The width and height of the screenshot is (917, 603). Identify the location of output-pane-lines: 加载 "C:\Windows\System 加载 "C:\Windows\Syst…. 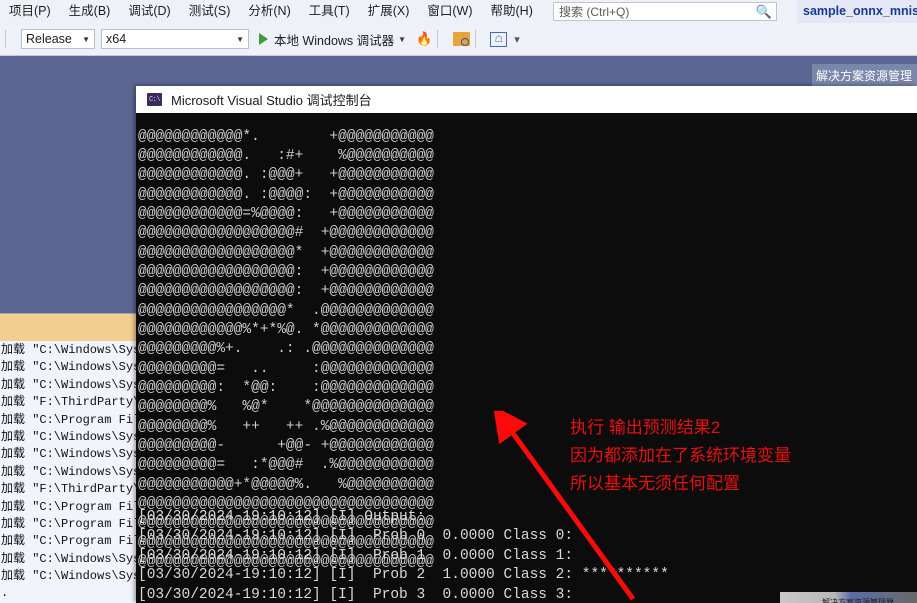
(71, 472).